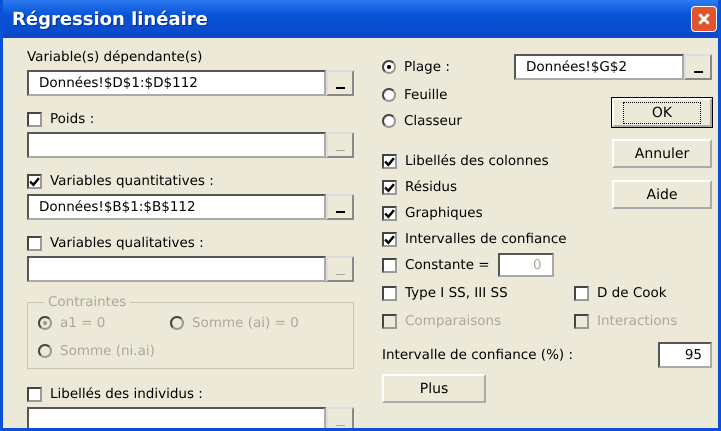 This screenshot has height=431, width=721. What do you see at coordinates (87, 302) in the screenshot?
I see `group-title: Contraintes` at bounding box center [87, 302].